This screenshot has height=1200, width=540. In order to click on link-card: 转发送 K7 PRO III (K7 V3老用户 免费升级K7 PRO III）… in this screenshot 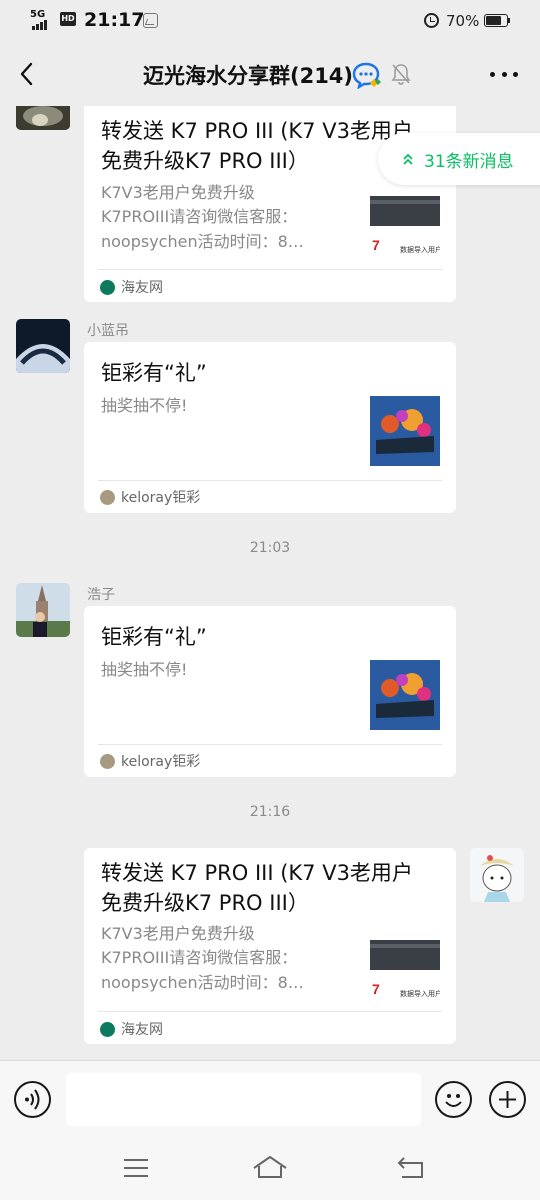, I will do `click(270, 946)`.